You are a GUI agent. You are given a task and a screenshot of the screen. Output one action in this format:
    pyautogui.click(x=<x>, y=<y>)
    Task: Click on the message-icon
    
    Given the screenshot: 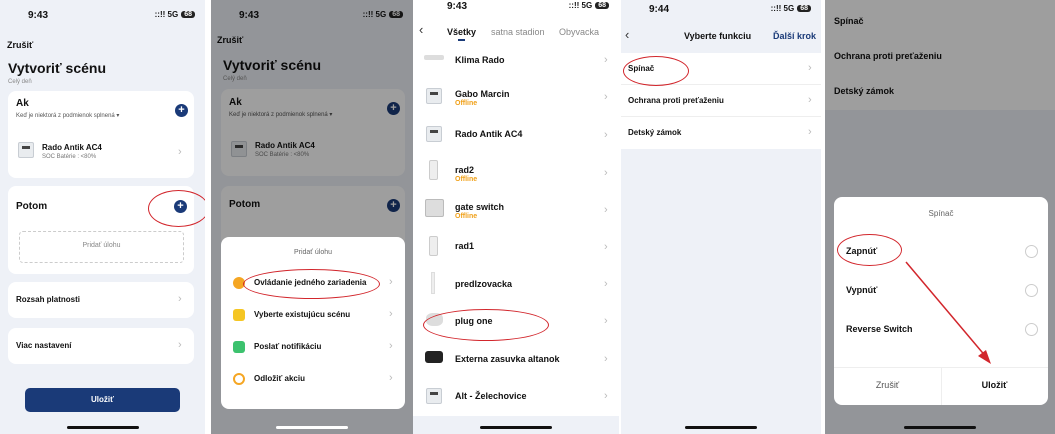 What is the action you would take?
    pyautogui.click(x=239, y=347)
    